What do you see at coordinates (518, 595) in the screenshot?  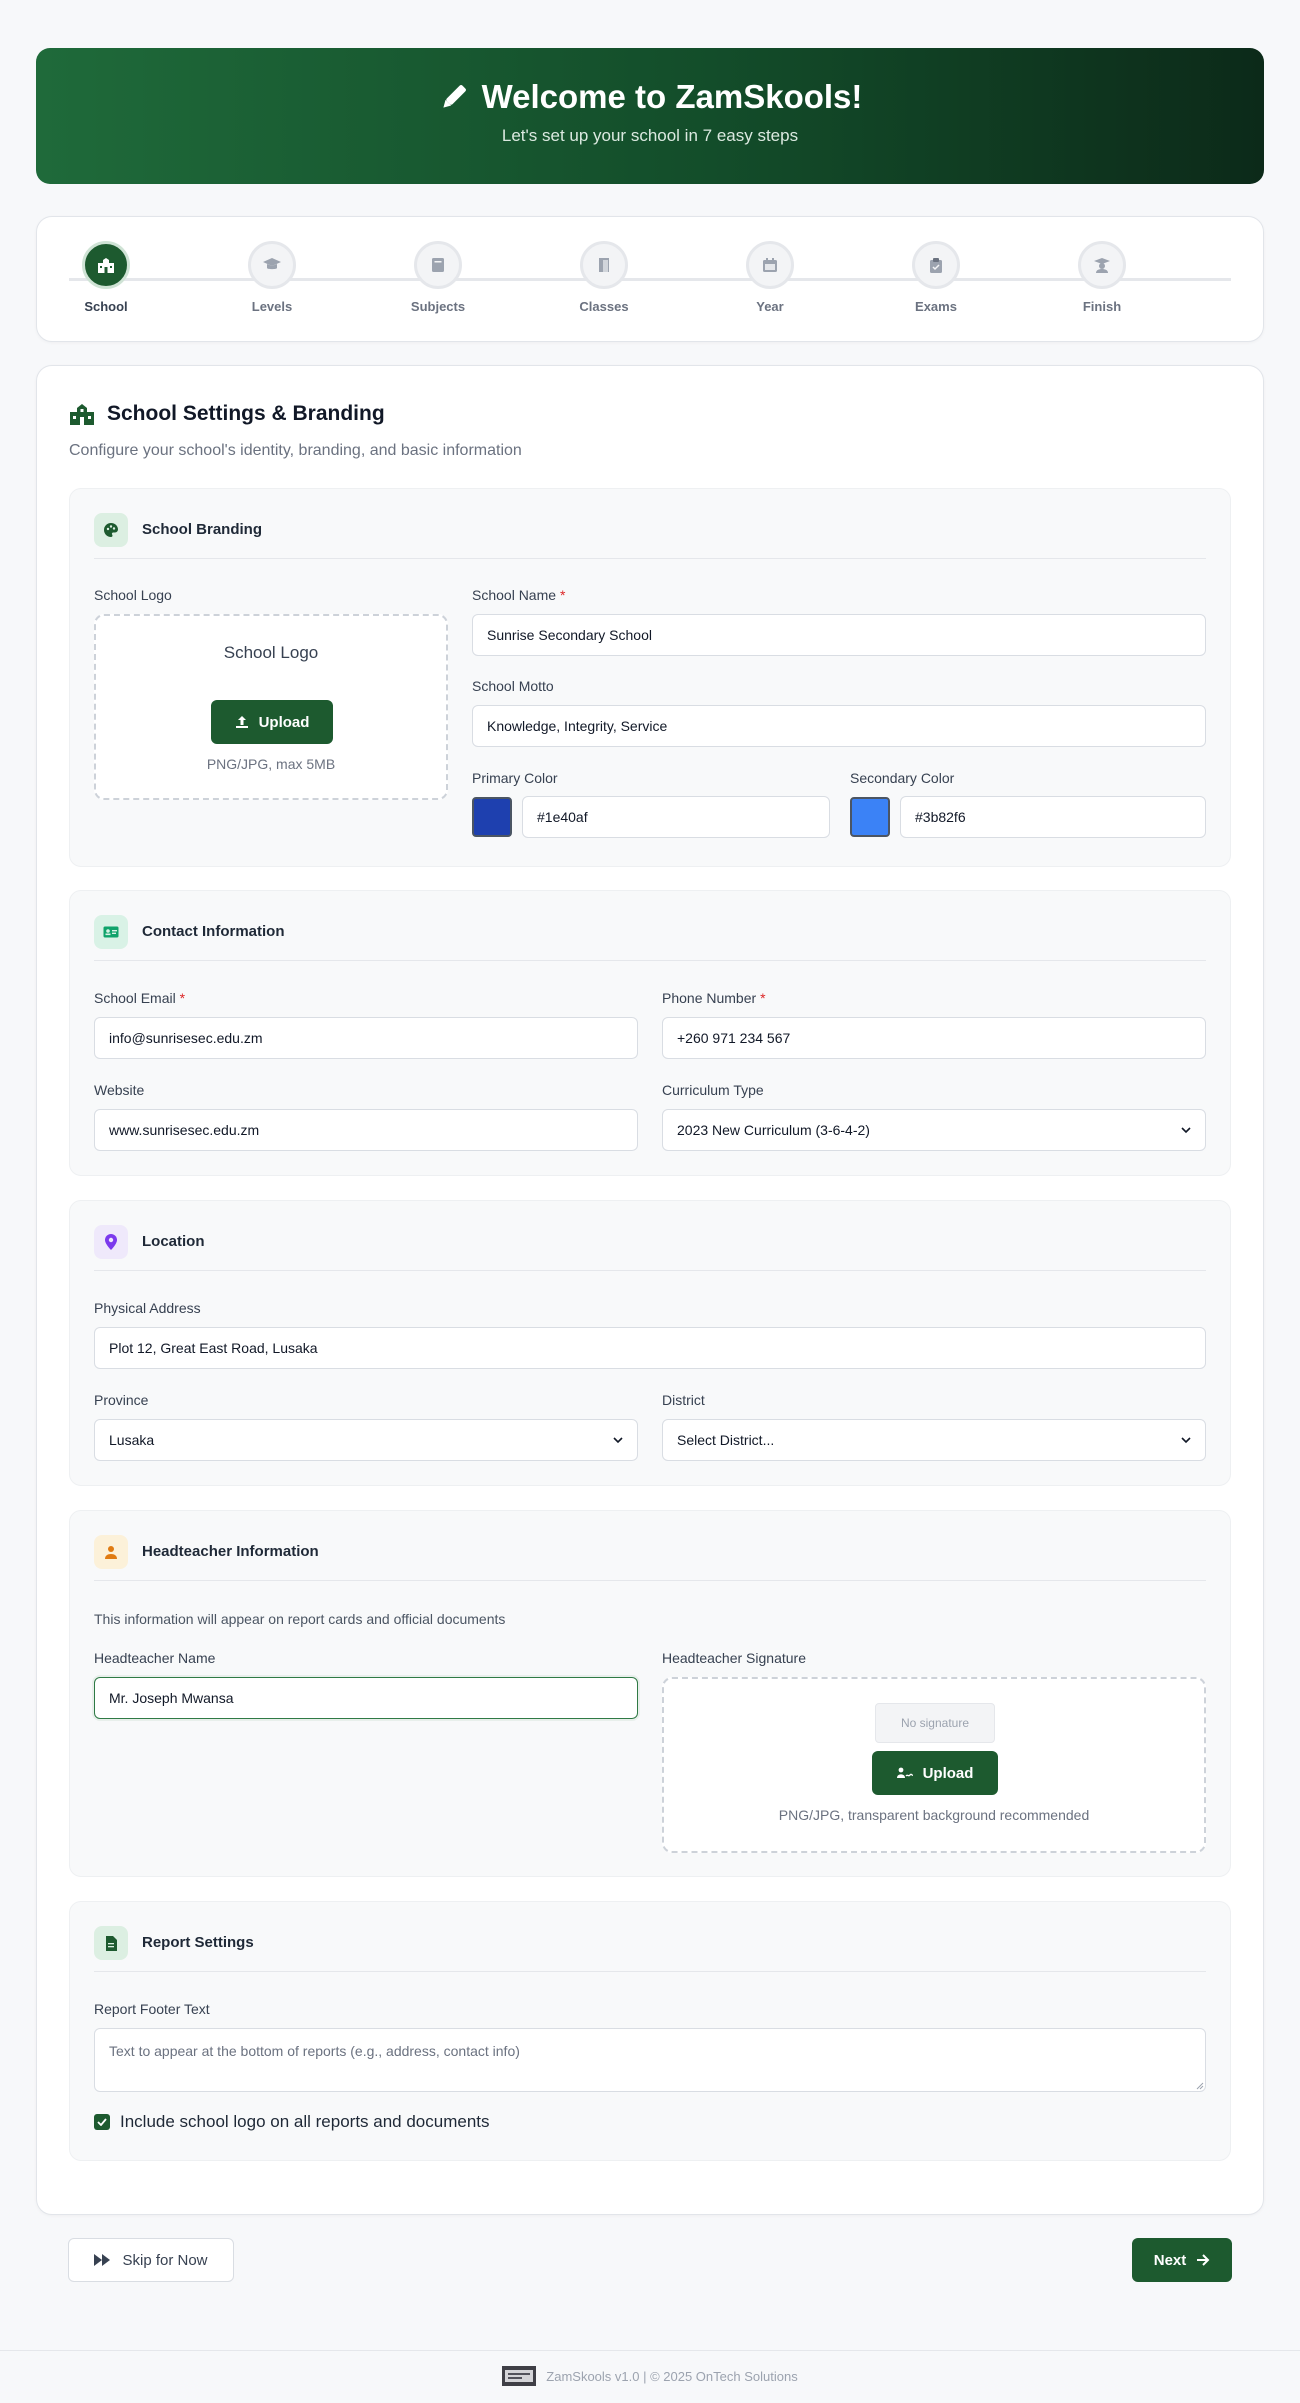 I see `school-name-label: School Name *` at bounding box center [518, 595].